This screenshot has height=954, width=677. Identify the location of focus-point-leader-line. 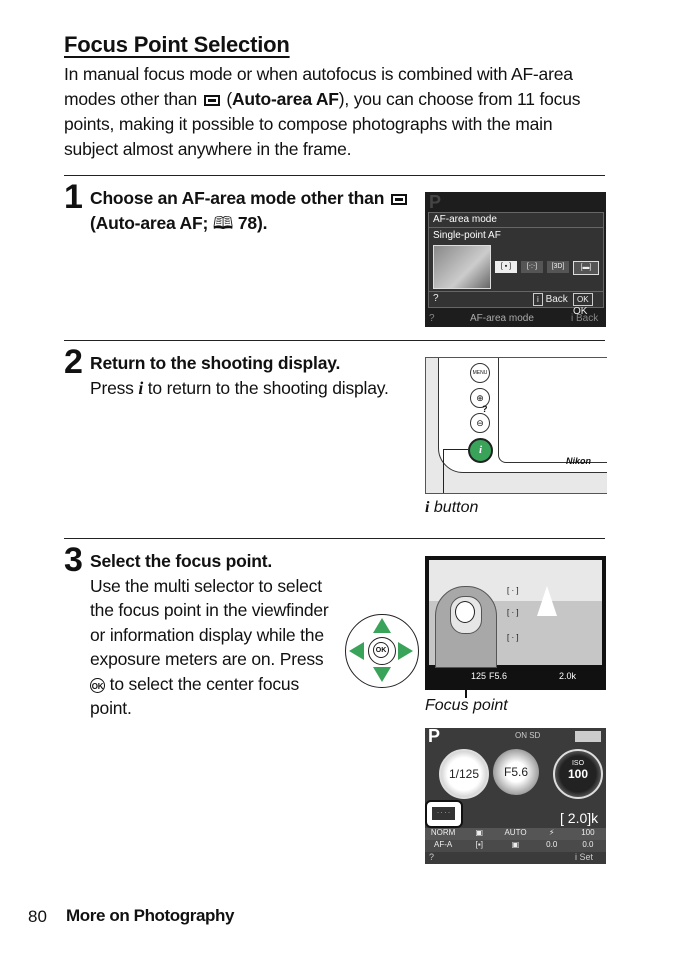
(466, 683).